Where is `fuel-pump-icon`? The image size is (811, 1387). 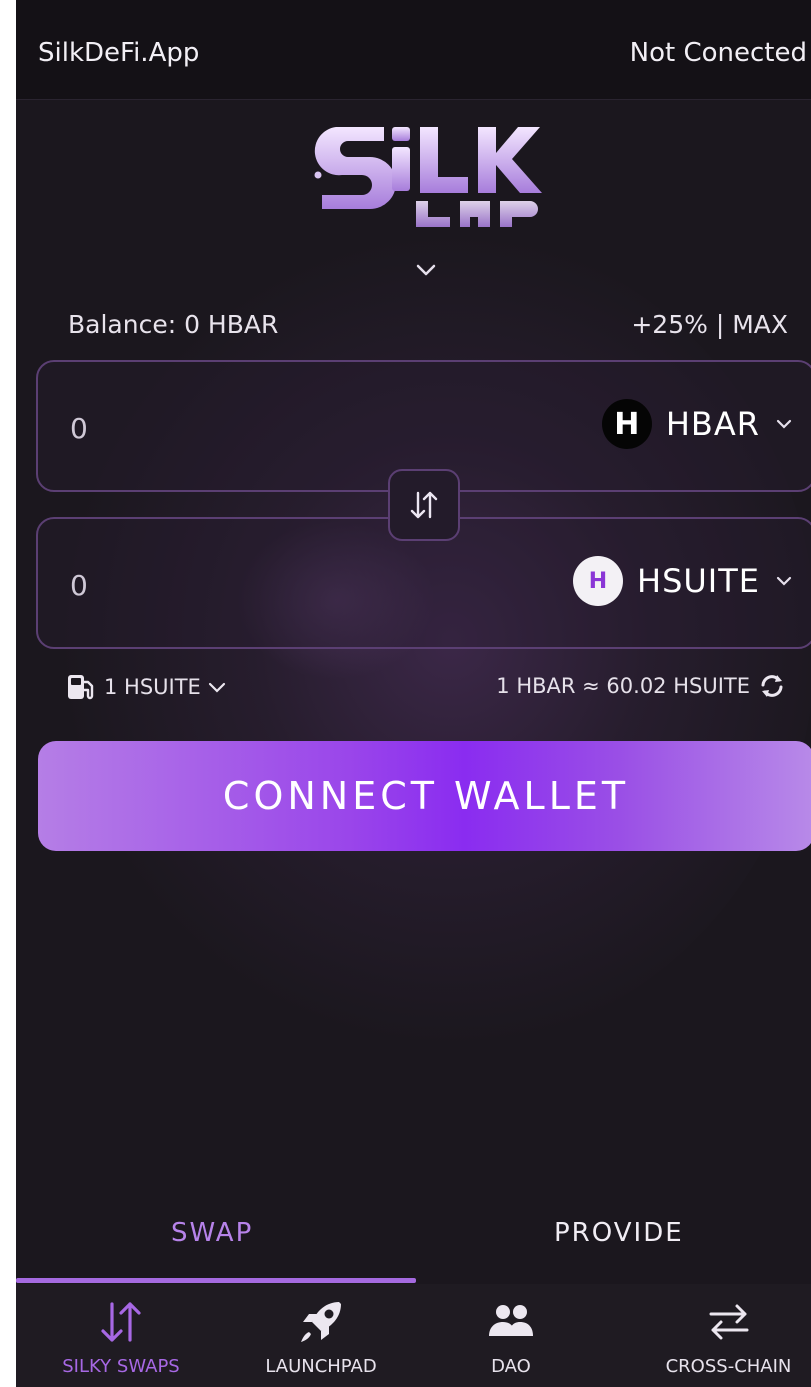
fuel-pump-icon is located at coordinates (81, 687).